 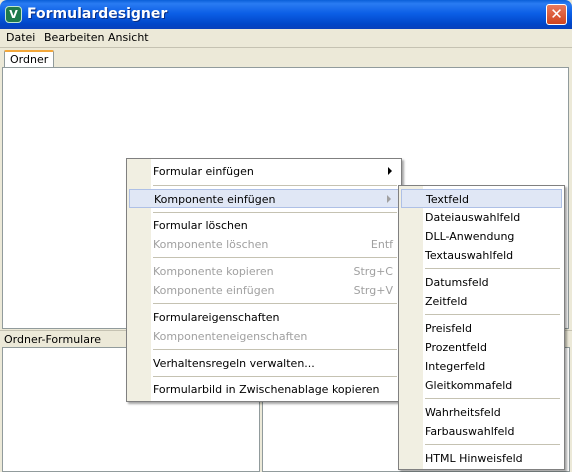 What do you see at coordinates (481, 198) in the screenshot?
I see `submenu-item-textfeld: Textfeld` at bounding box center [481, 198].